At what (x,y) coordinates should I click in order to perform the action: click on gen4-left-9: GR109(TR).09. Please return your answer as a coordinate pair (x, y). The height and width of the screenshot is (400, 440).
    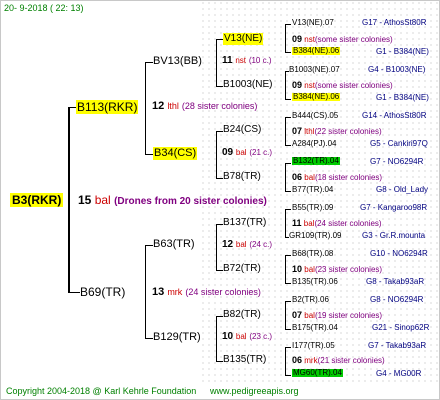
    Looking at the image, I should click on (315, 235).